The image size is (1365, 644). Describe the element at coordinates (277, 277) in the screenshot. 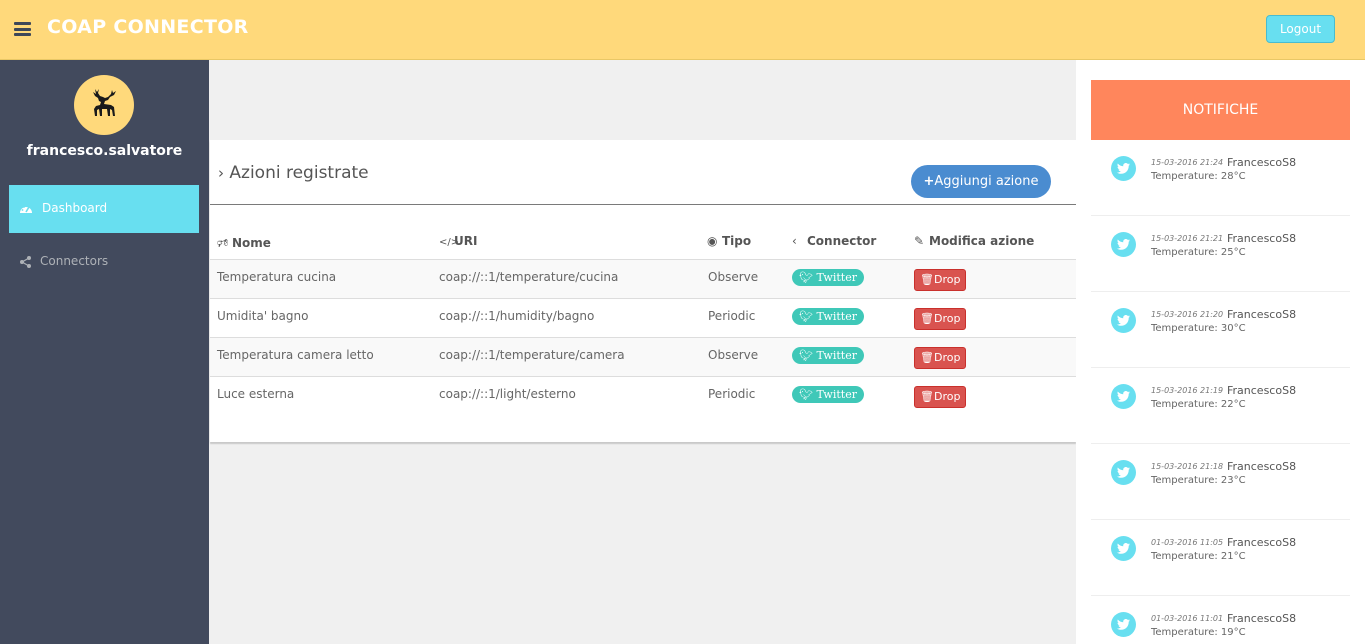

I see `cell-nome: Temperatura cucina` at that location.